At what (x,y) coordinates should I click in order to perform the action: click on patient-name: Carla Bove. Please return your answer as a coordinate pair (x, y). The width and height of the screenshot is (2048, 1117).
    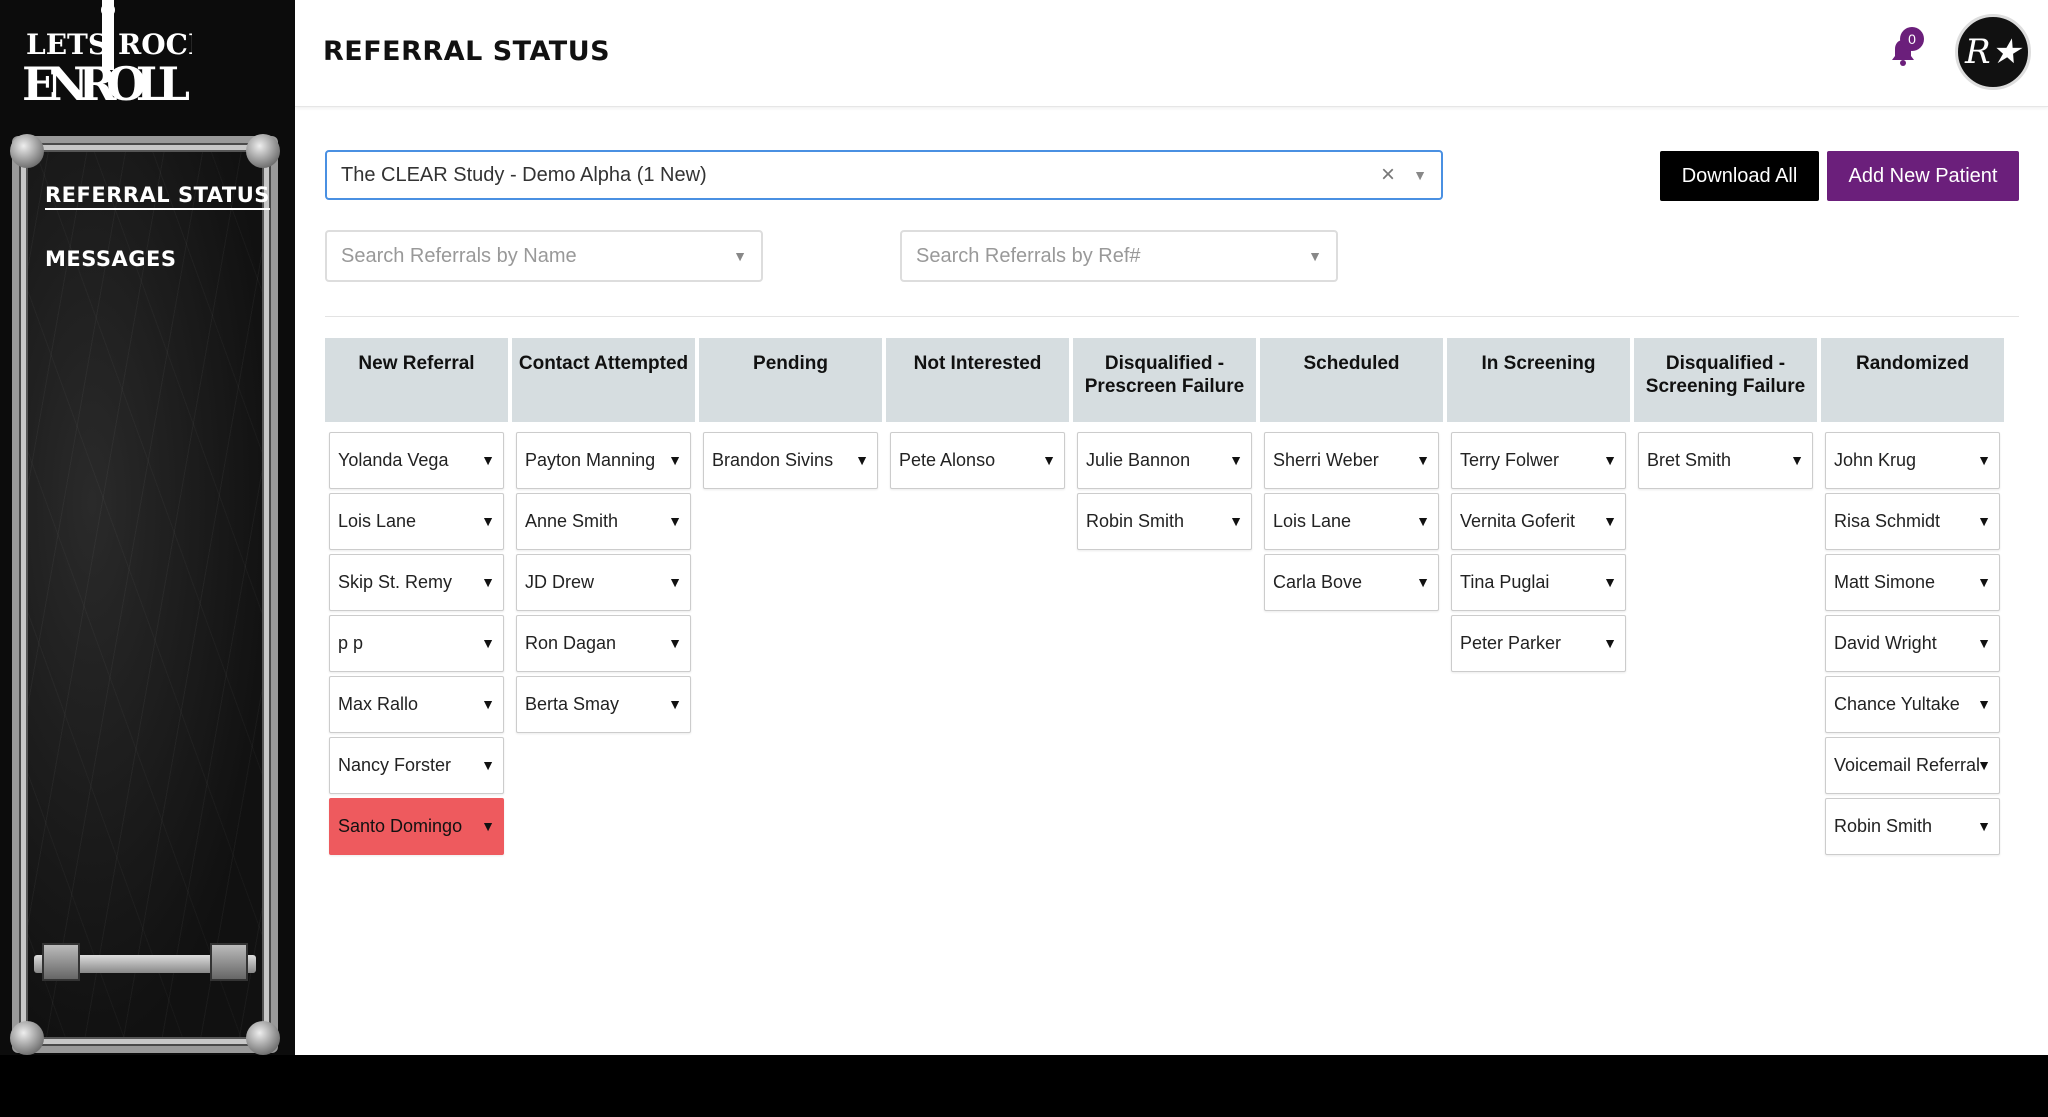
    Looking at the image, I should click on (1318, 582).